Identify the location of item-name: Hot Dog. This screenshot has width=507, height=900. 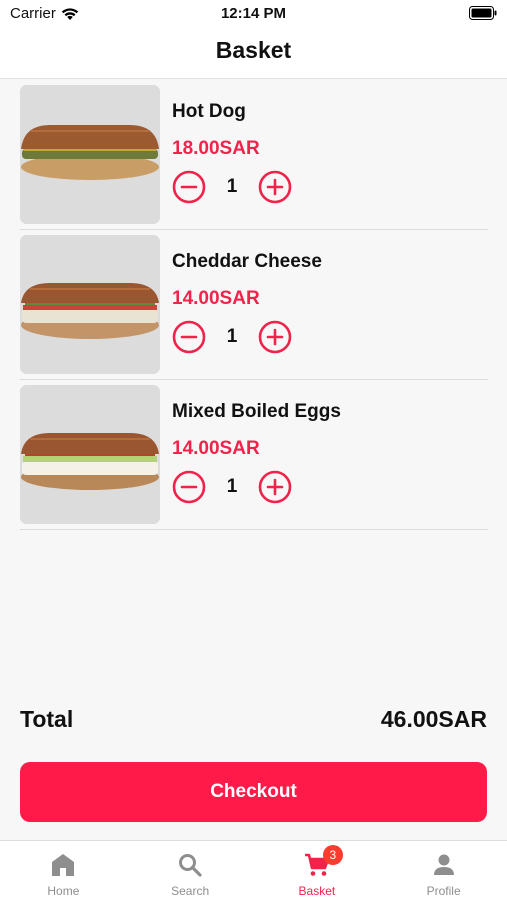
(209, 111).